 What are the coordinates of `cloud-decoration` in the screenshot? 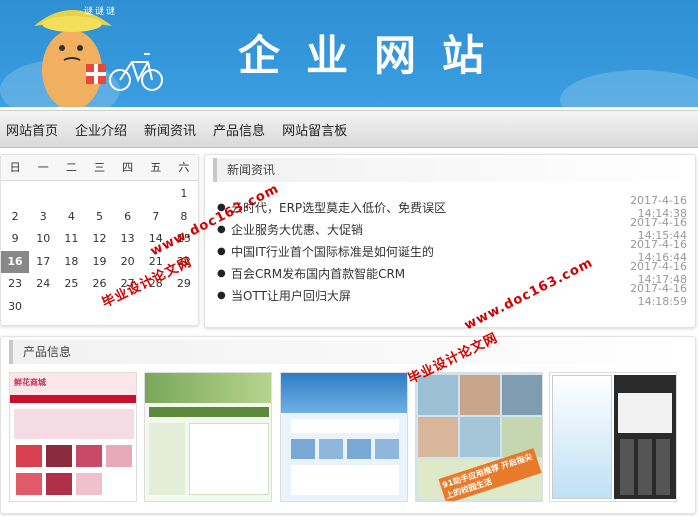 It's located at (629, 88).